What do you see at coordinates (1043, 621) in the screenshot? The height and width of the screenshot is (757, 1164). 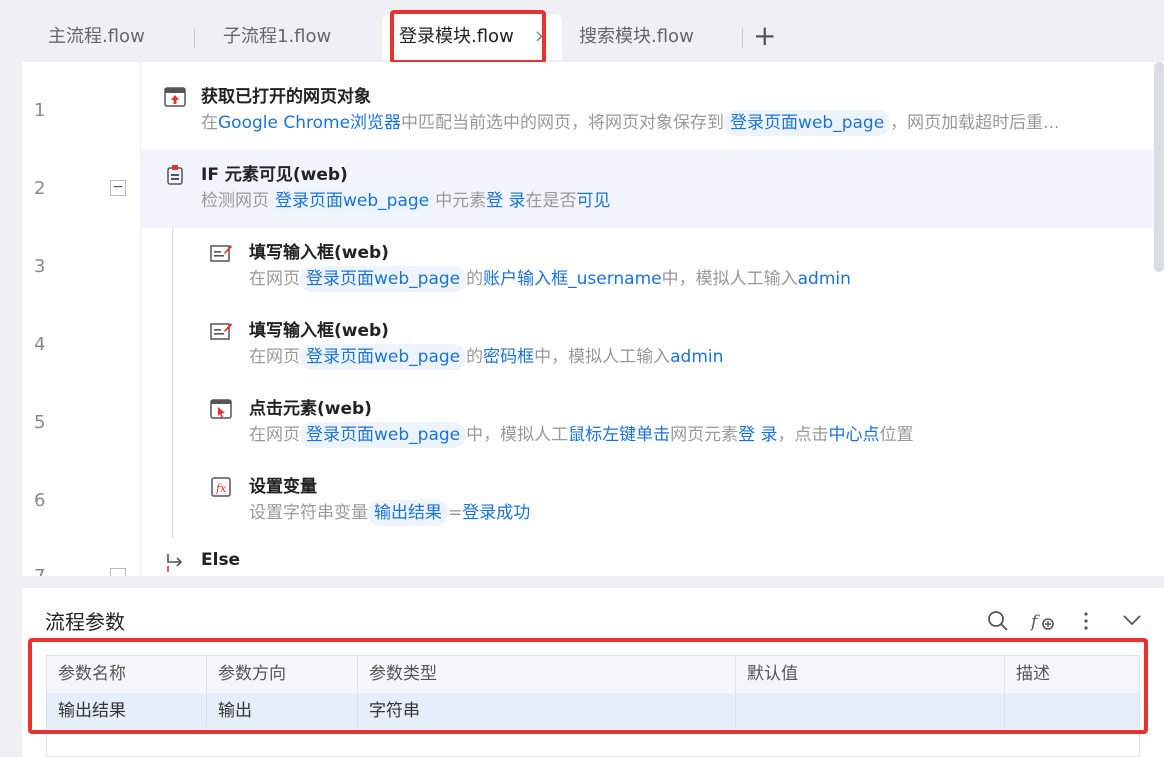 I see `function-add-icon: f` at bounding box center [1043, 621].